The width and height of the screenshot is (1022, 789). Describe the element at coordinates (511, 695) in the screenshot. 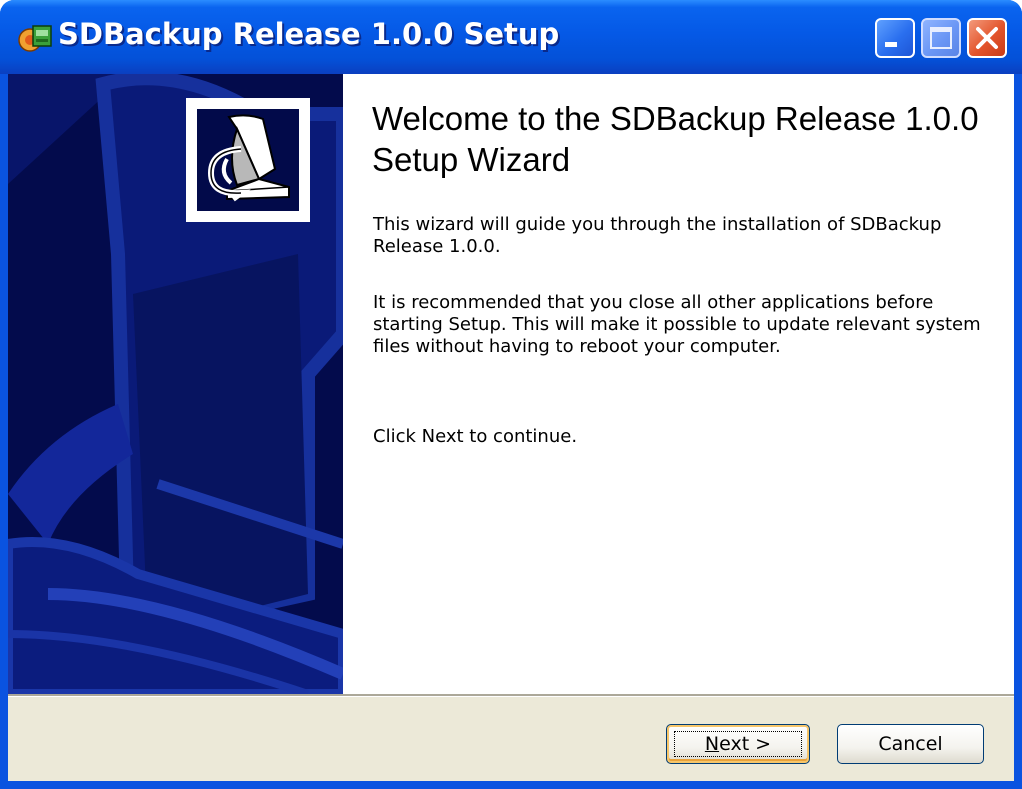

I see `footer-divider` at that location.